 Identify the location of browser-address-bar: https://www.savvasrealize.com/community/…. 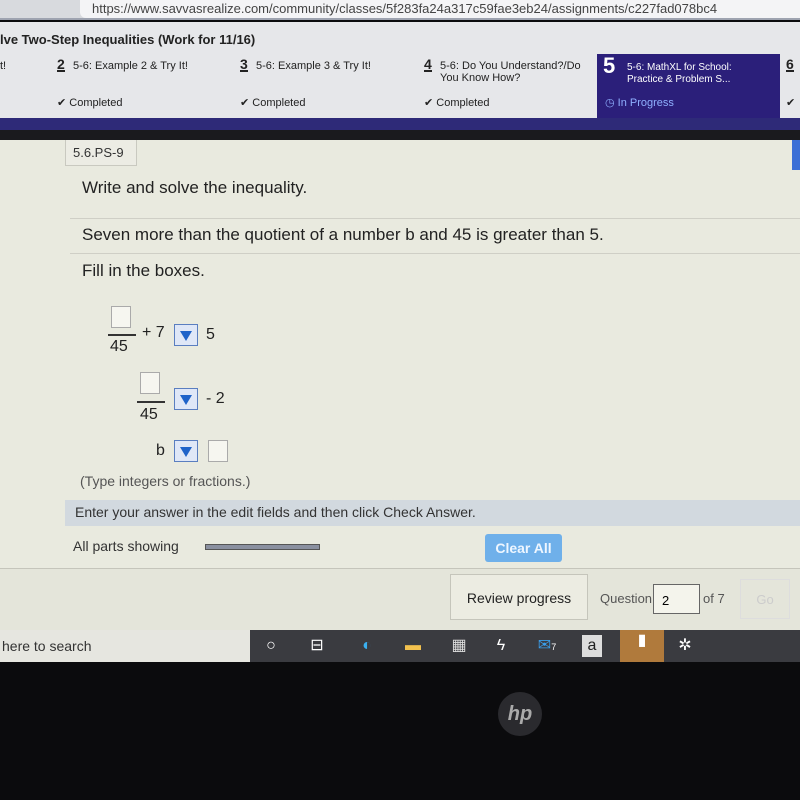
(400, 10).